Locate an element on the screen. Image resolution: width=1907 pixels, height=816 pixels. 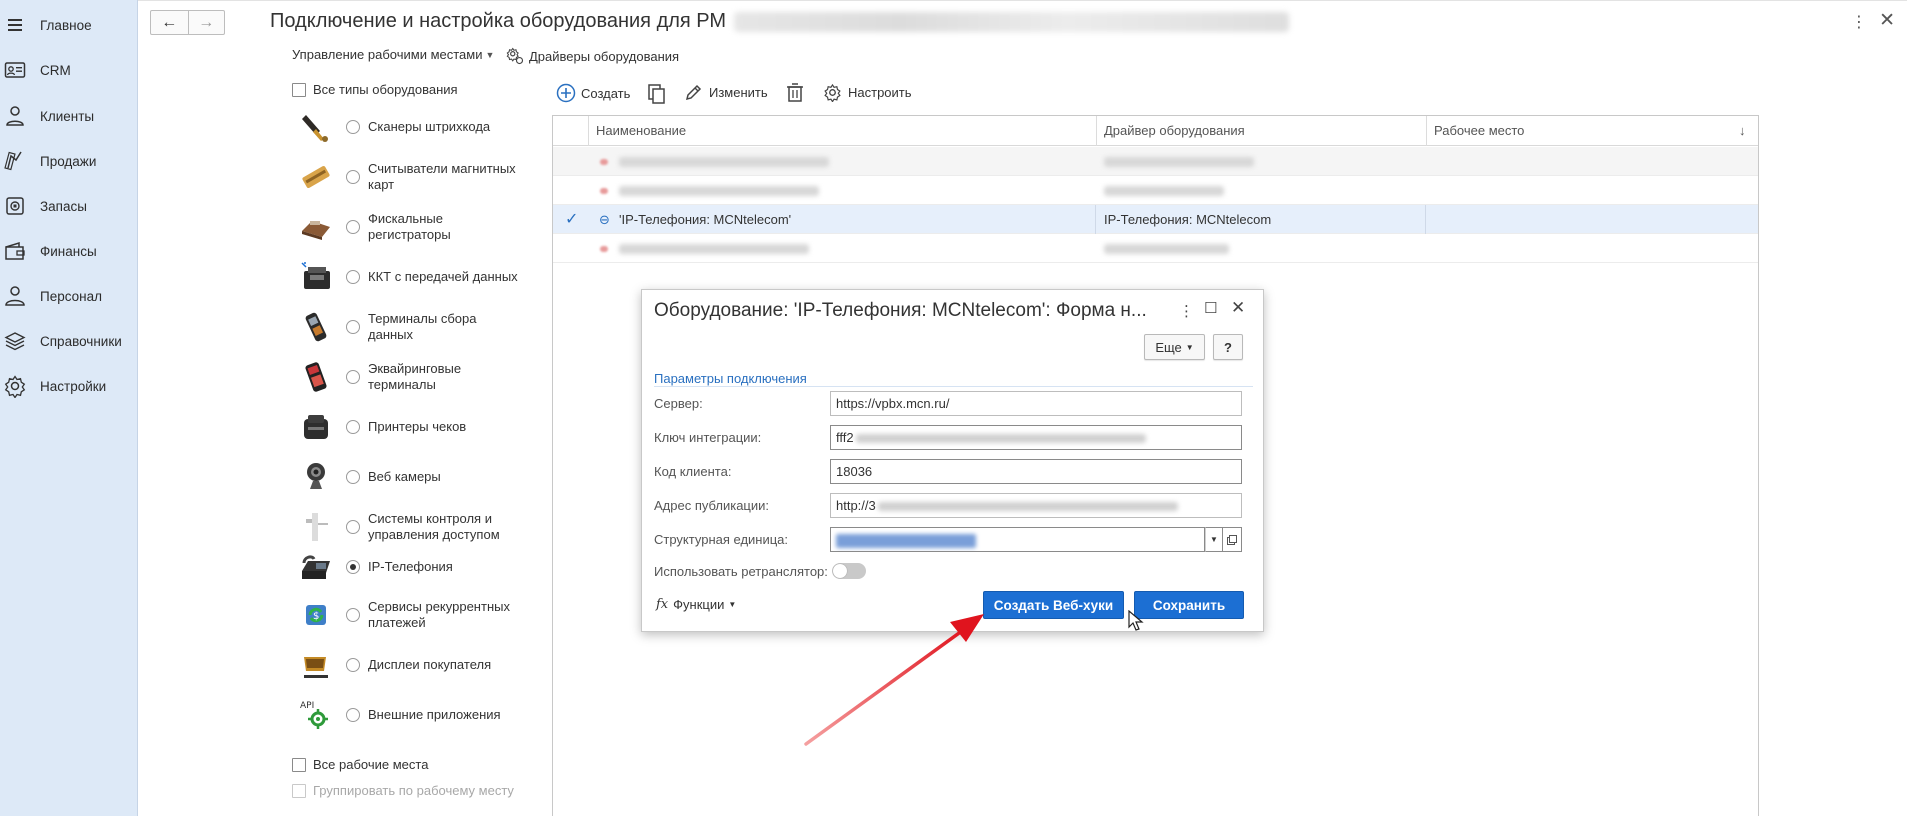
equipment-type-label: ККТ с передачей данных is located at coordinates (443, 276).